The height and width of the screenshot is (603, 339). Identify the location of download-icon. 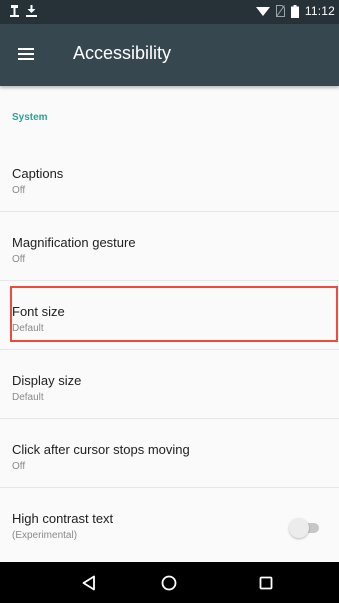
(31, 11).